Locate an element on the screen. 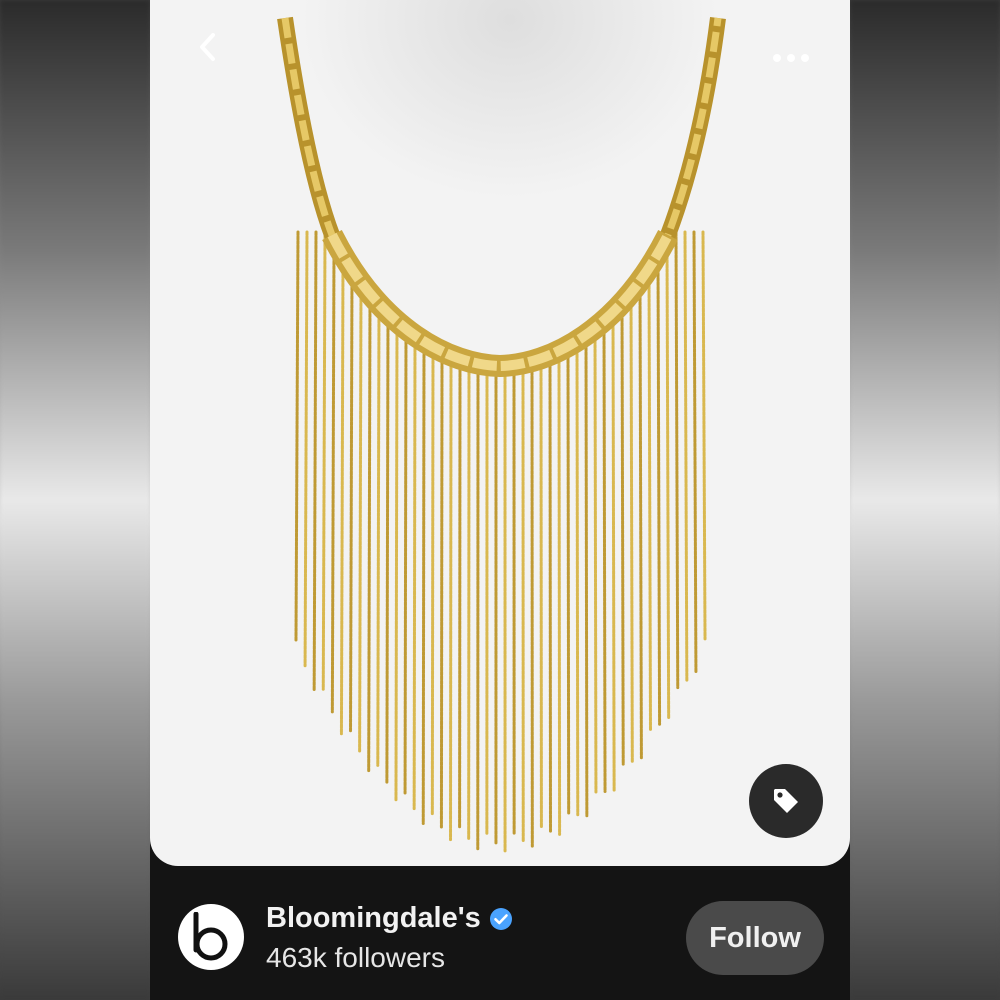  follower-count: 463k followers is located at coordinates (355, 957).